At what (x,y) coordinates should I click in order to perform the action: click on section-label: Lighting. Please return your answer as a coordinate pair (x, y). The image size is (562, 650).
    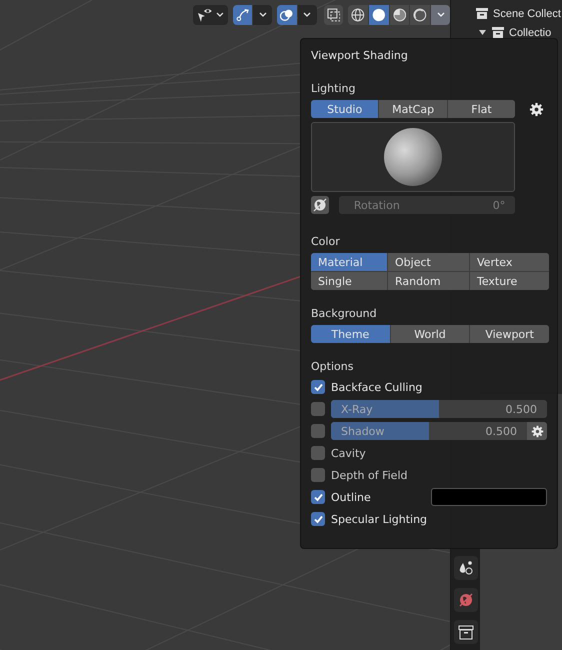
    Looking at the image, I should click on (333, 89).